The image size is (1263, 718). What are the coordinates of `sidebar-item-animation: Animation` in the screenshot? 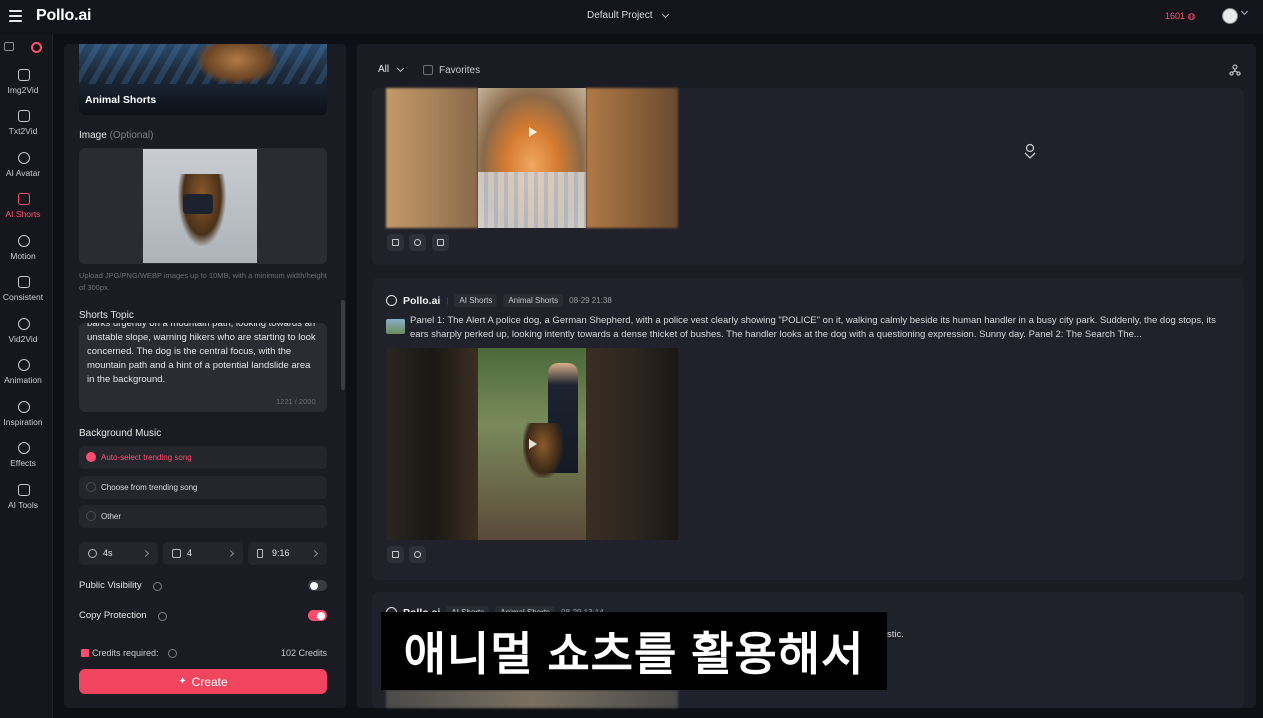 It's located at (26, 378).